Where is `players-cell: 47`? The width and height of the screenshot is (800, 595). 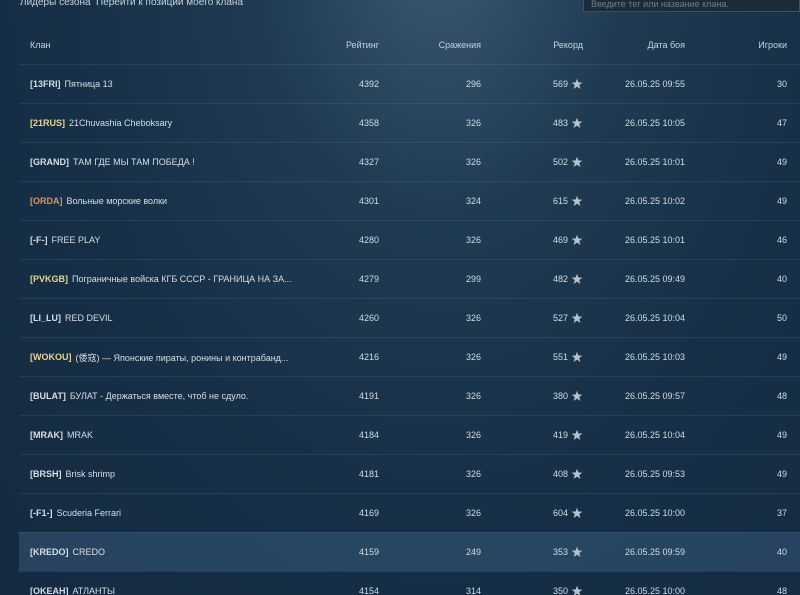 players-cell: 47 is located at coordinates (781, 123).